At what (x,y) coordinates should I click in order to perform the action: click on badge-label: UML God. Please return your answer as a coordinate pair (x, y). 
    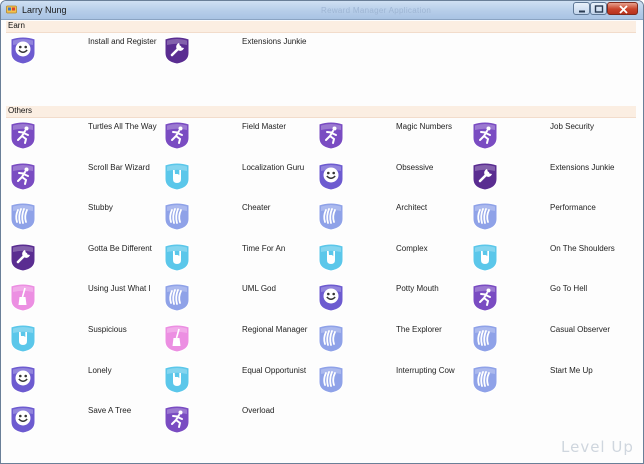
    Looking at the image, I should click on (259, 289).